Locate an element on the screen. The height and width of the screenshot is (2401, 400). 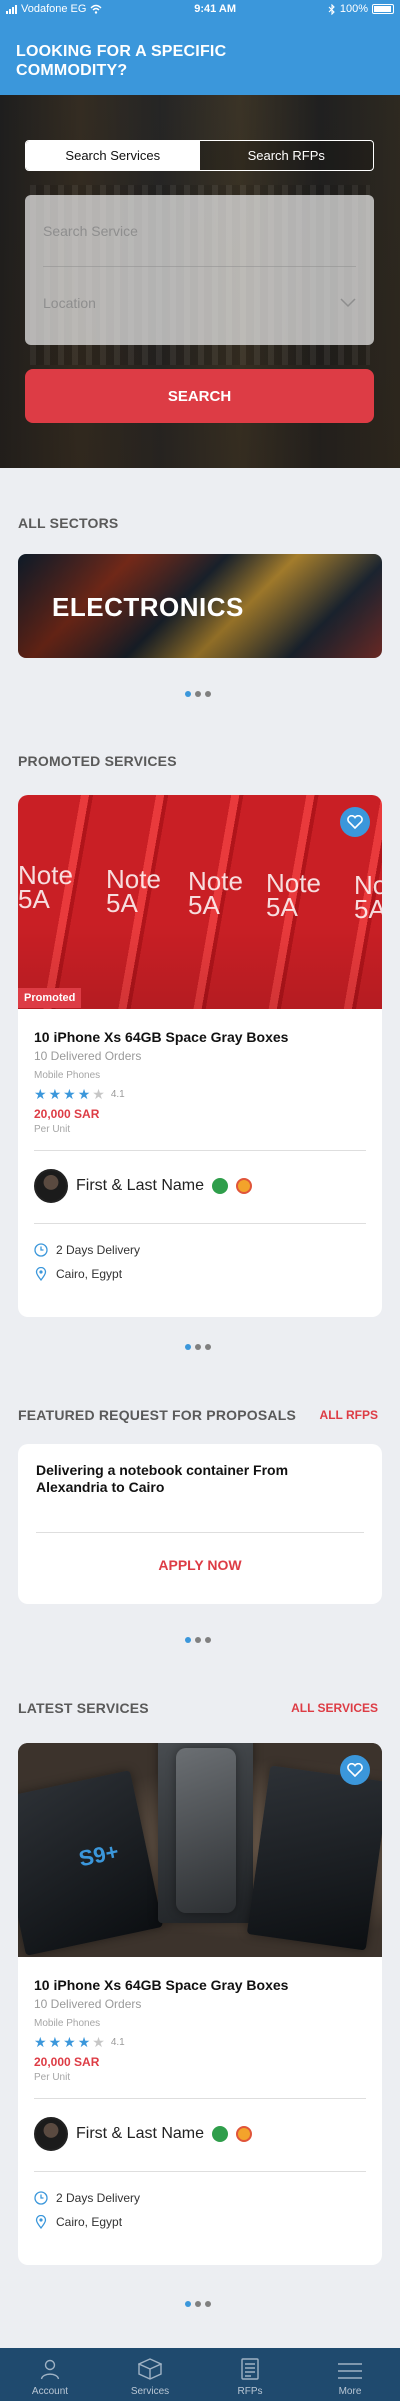
sectors-pager is located at coordinates (198, 694).